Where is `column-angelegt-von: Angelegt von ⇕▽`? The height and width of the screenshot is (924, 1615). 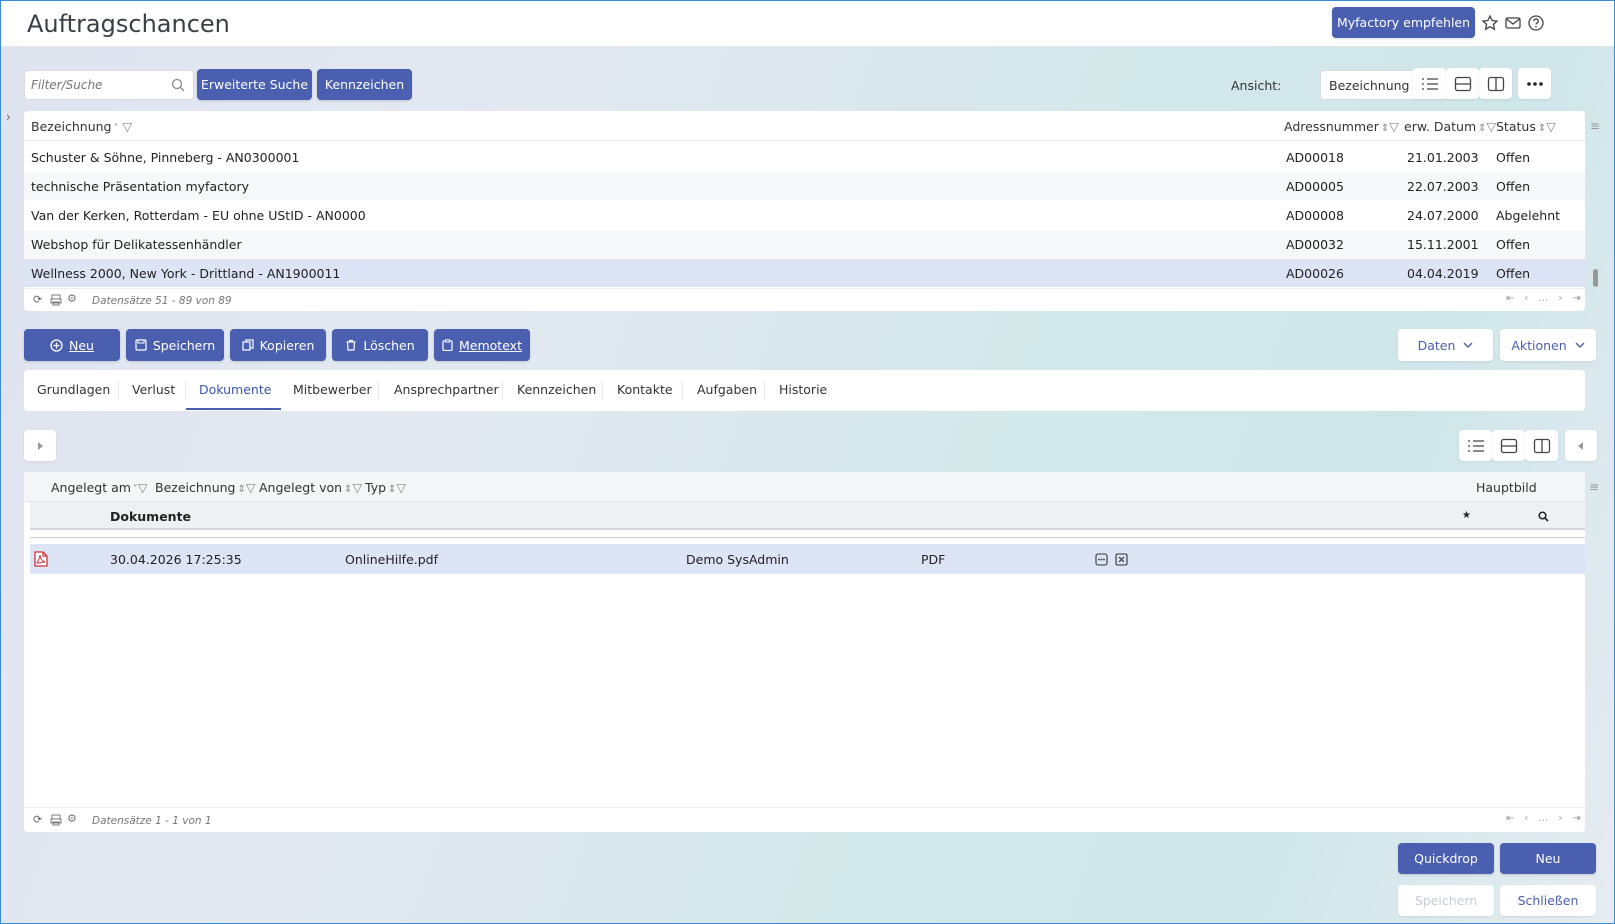
column-angelegt-von: Angelegt von ⇕▽ is located at coordinates (310, 487).